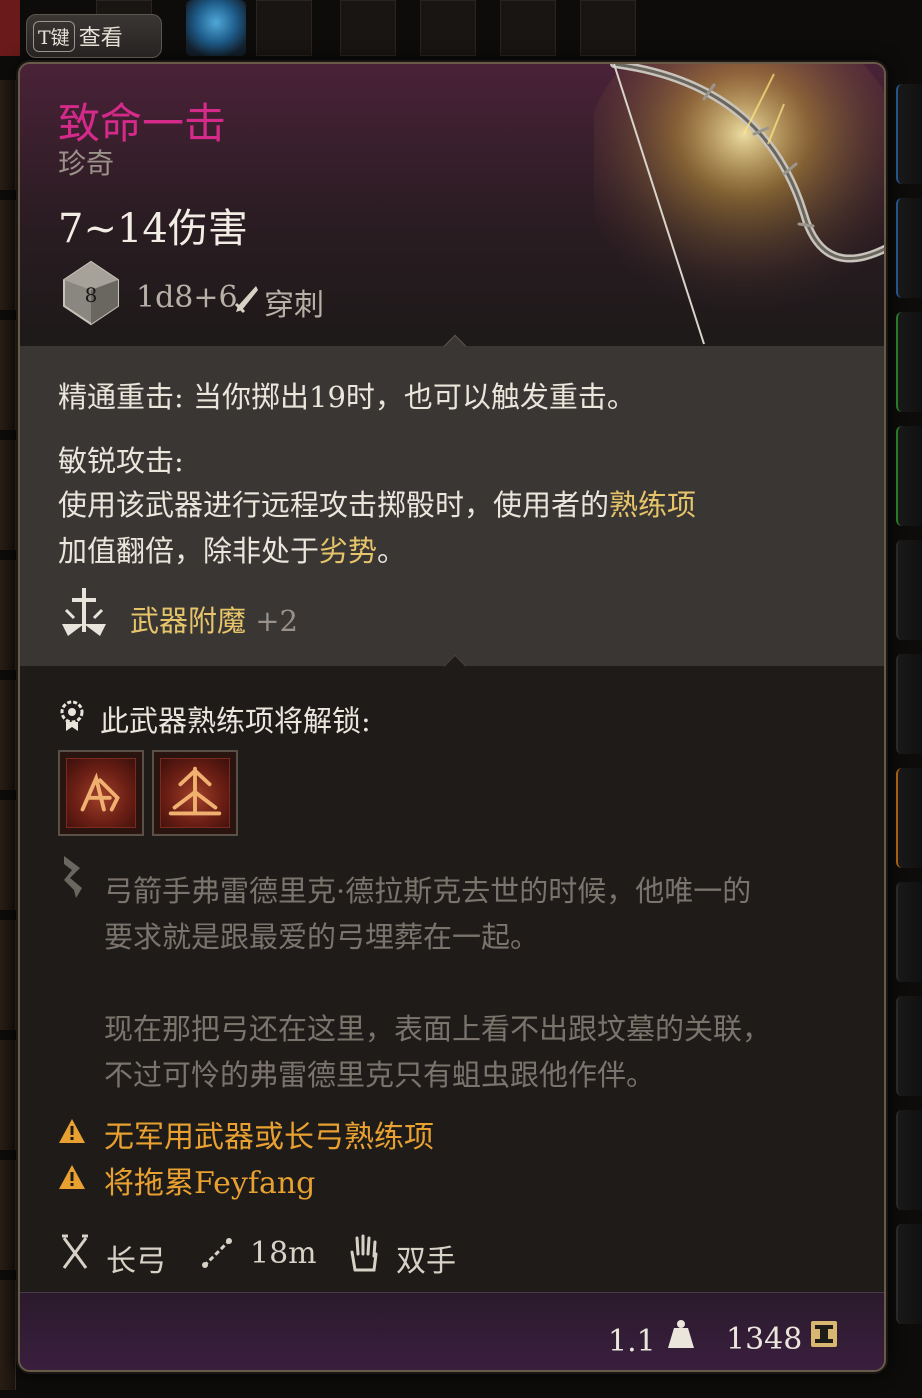  Describe the element at coordinates (54, 36) in the screenshot. I see `hotkey-keycap: T键` at that location.